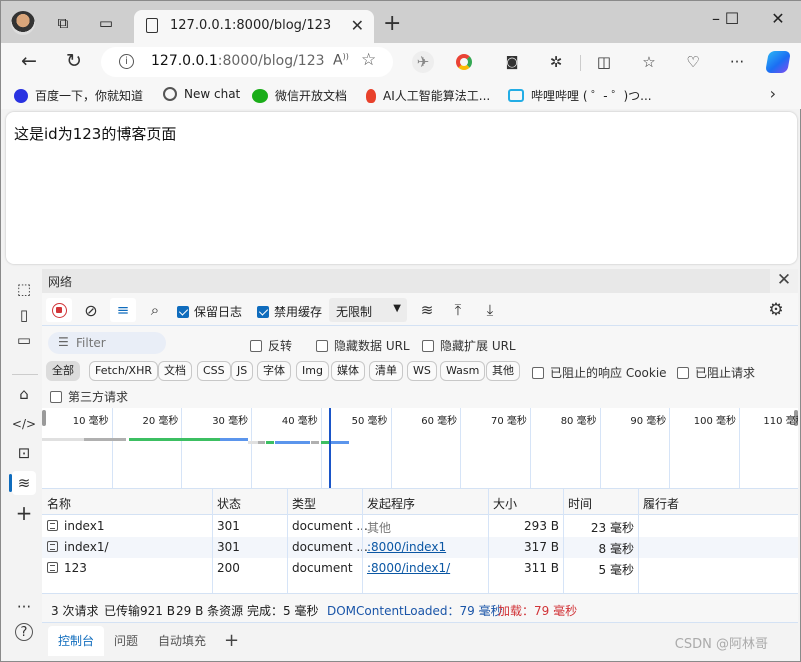 The height and width of the screenshot is (662, 801). Describe the element at coordinates (22, 483) in the screenshot. I see `network-wifi-icon: ≋` at that location.